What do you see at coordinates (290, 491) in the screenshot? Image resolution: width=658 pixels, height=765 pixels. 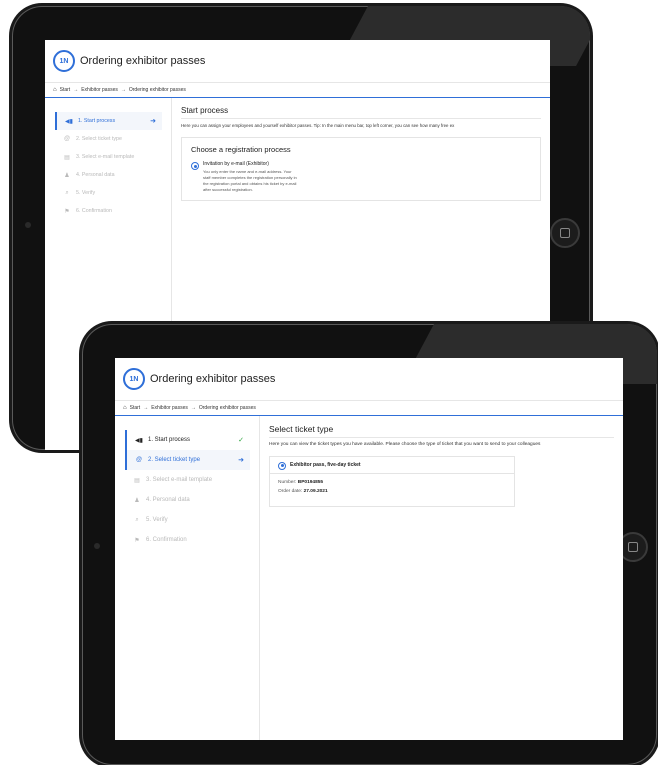 I see `date-label: Order date:` at bounding box center [290, 491].